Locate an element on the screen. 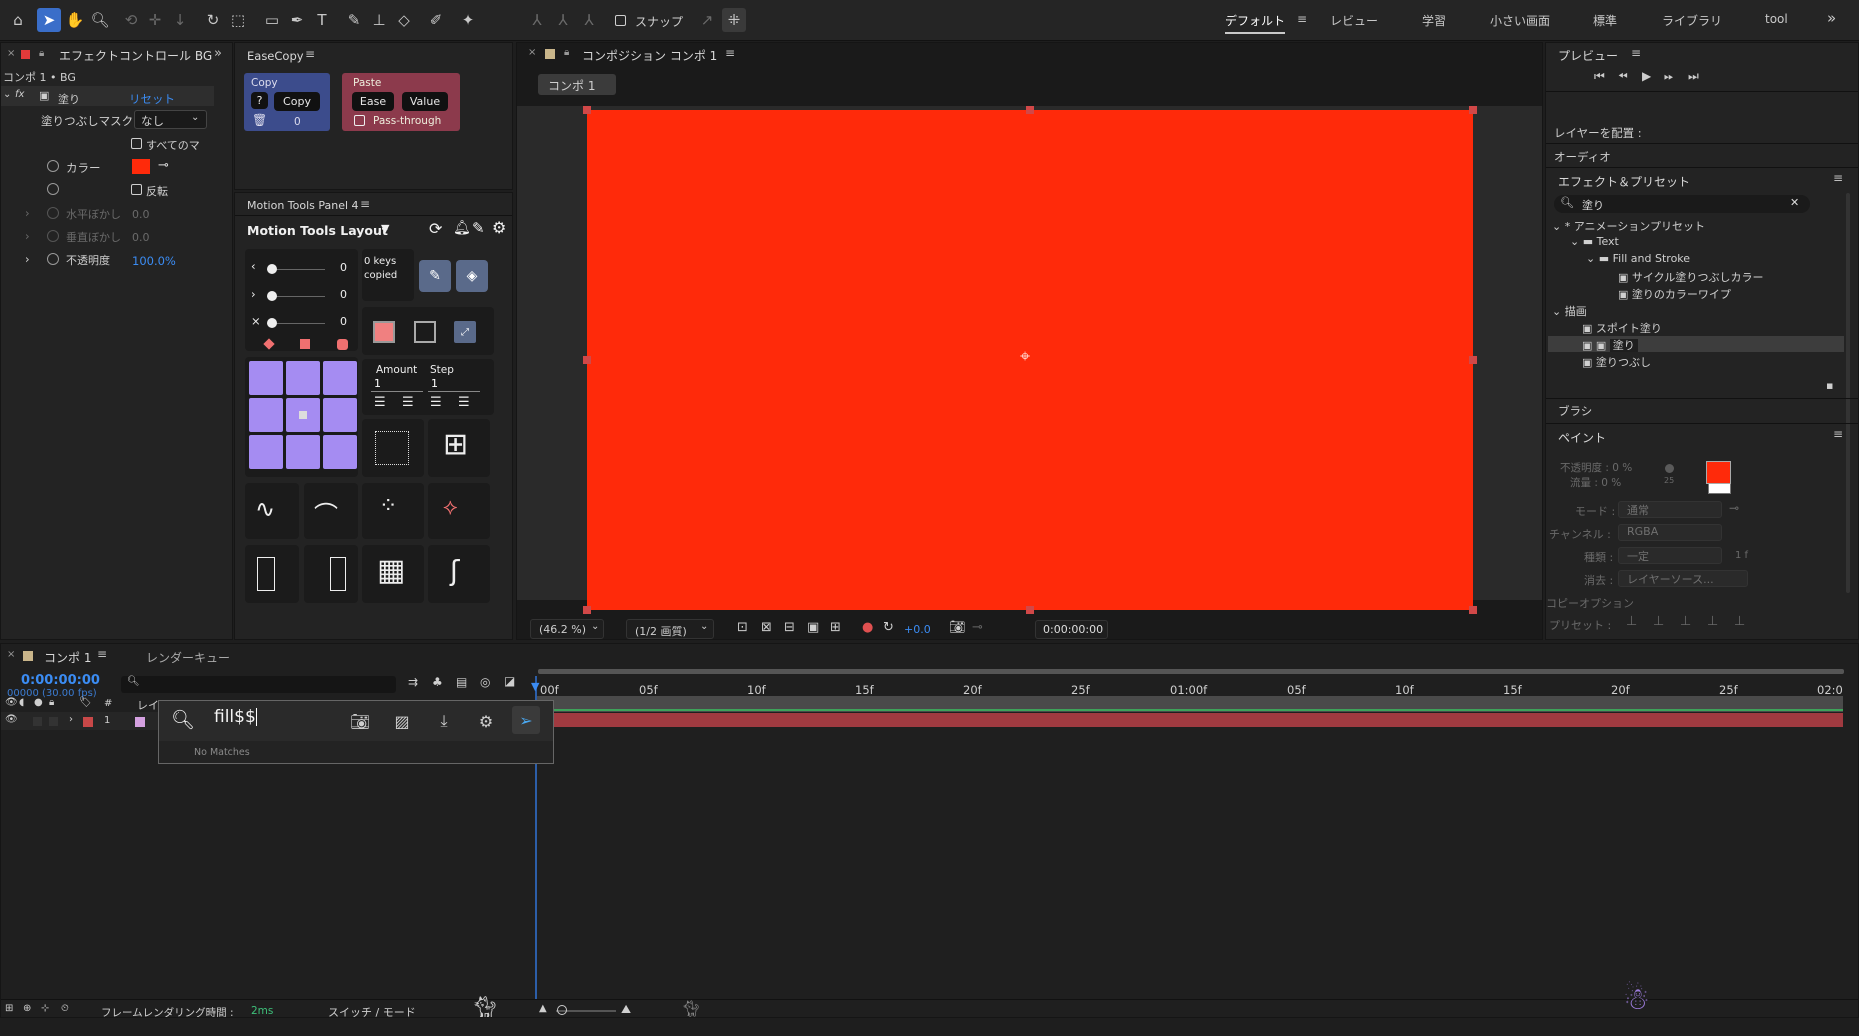  panel-overflow-icon: » is located at coordinates (218, 53).